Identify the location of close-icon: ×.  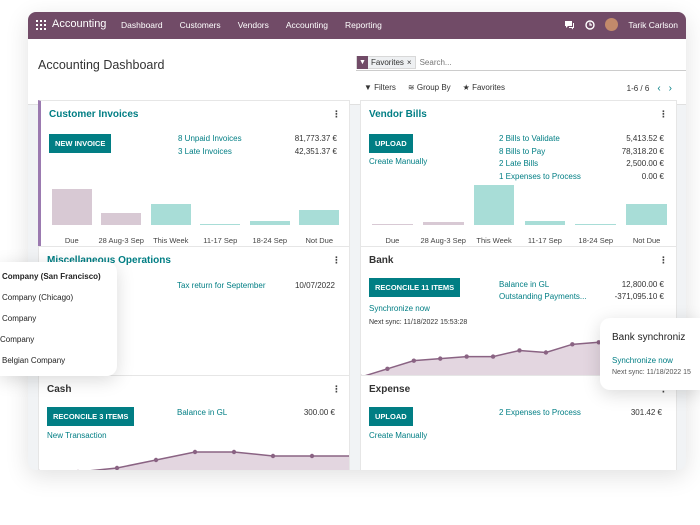
(411, 62).